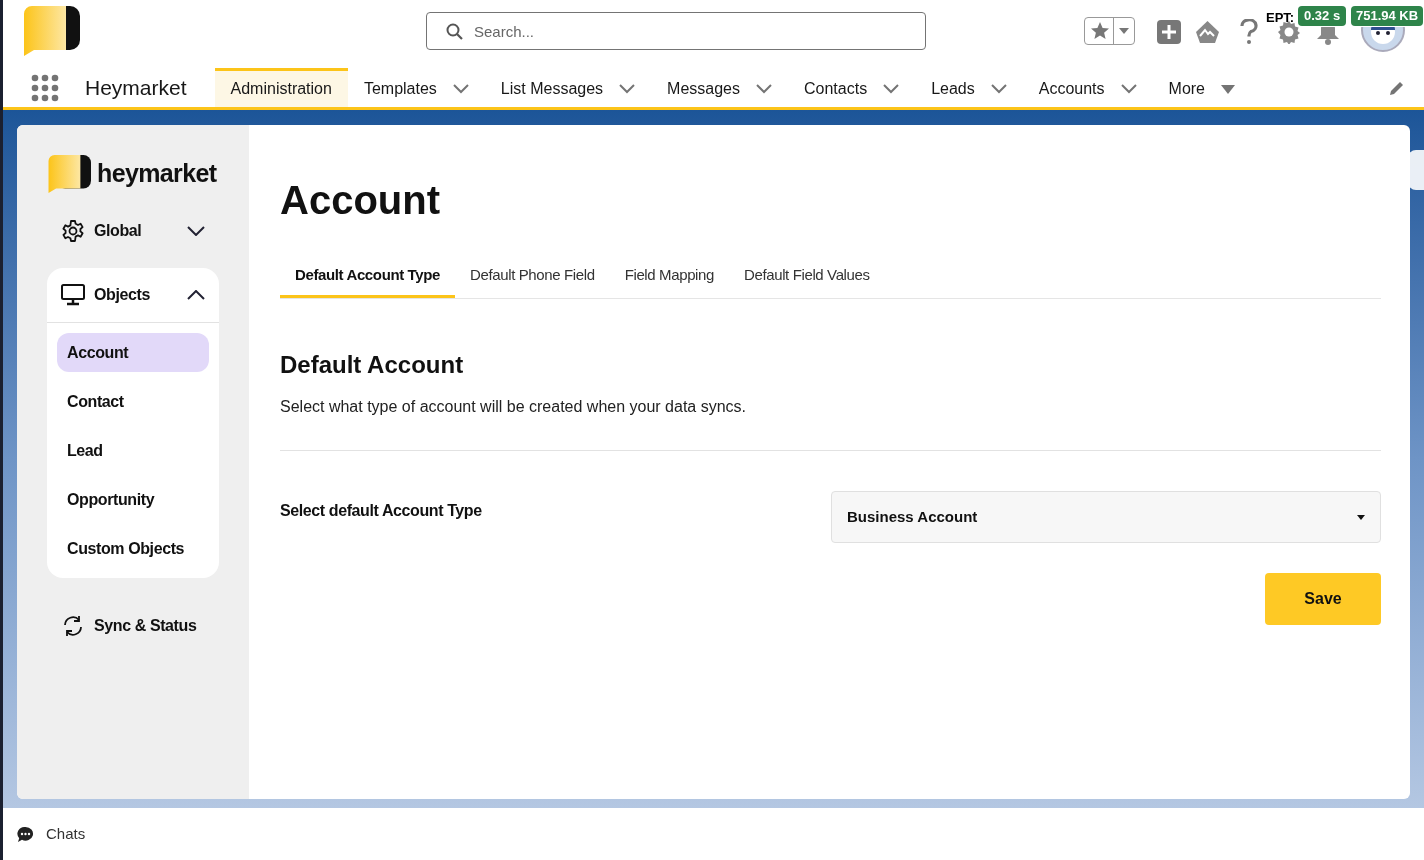 The width and height of the screenshot is (1424, 860). What do you see at coordinates (969, 87) in the screenshot?
I see `nav-tab: Leads` at bounding box center [969, 87].